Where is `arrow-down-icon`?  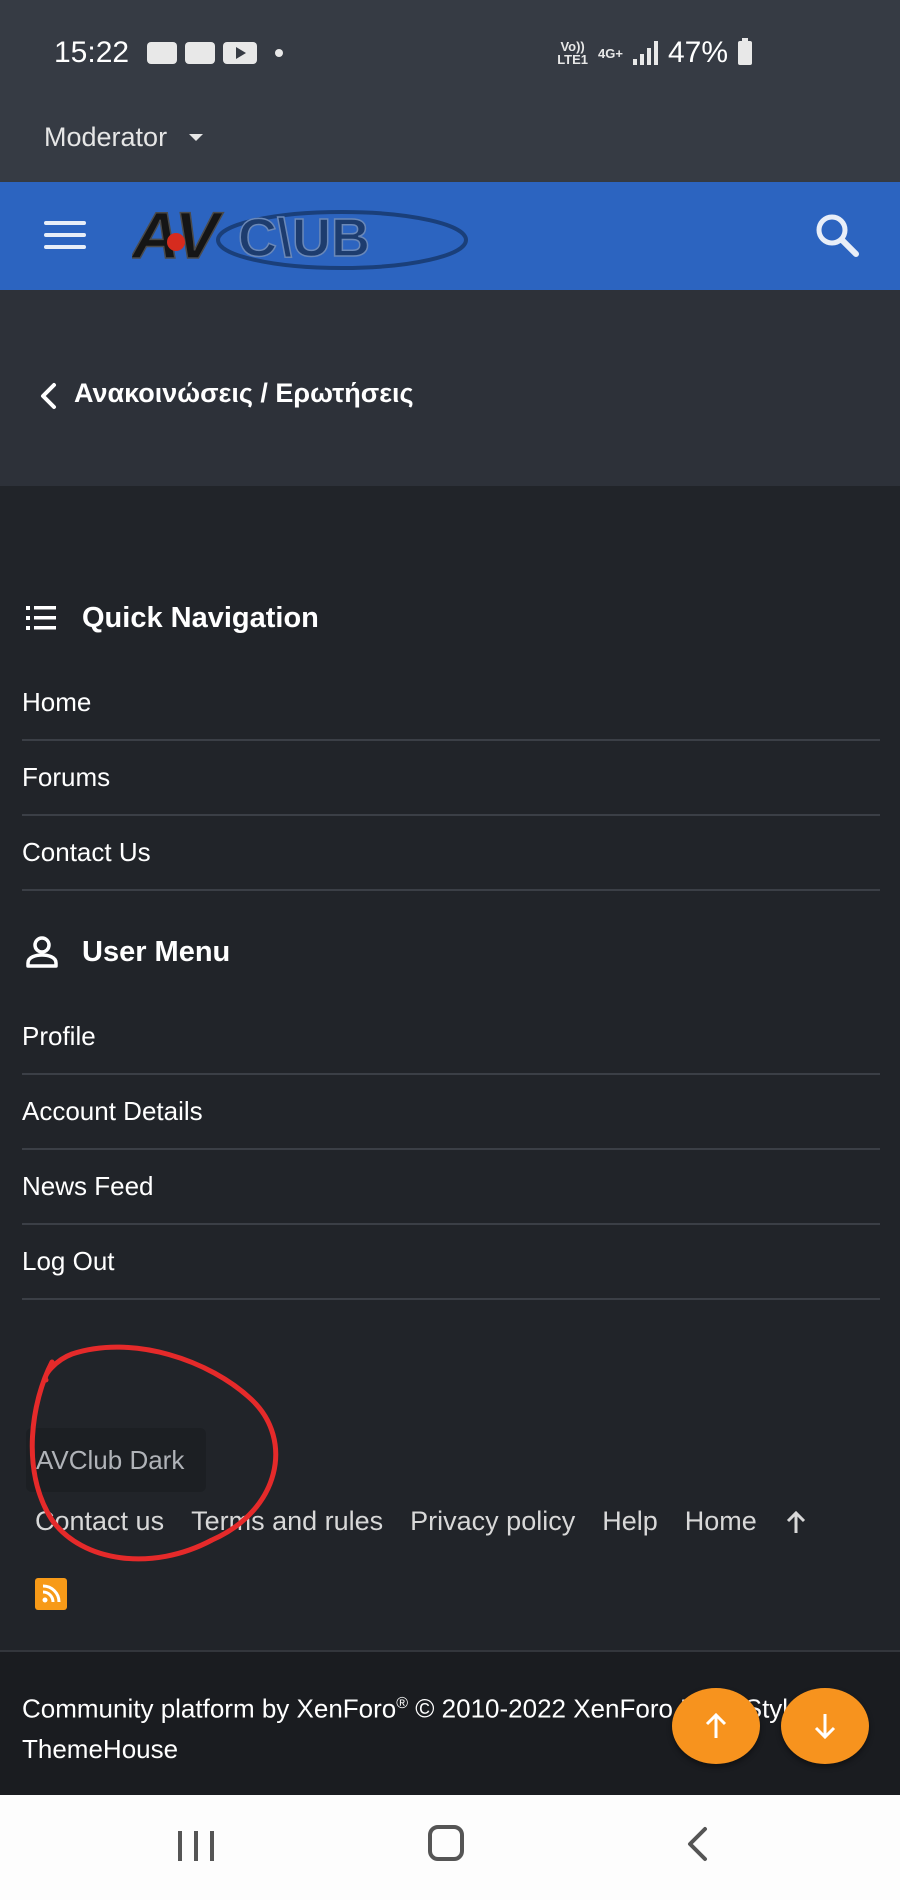
arrow-down-icon is located at coordinates (825, 1727).